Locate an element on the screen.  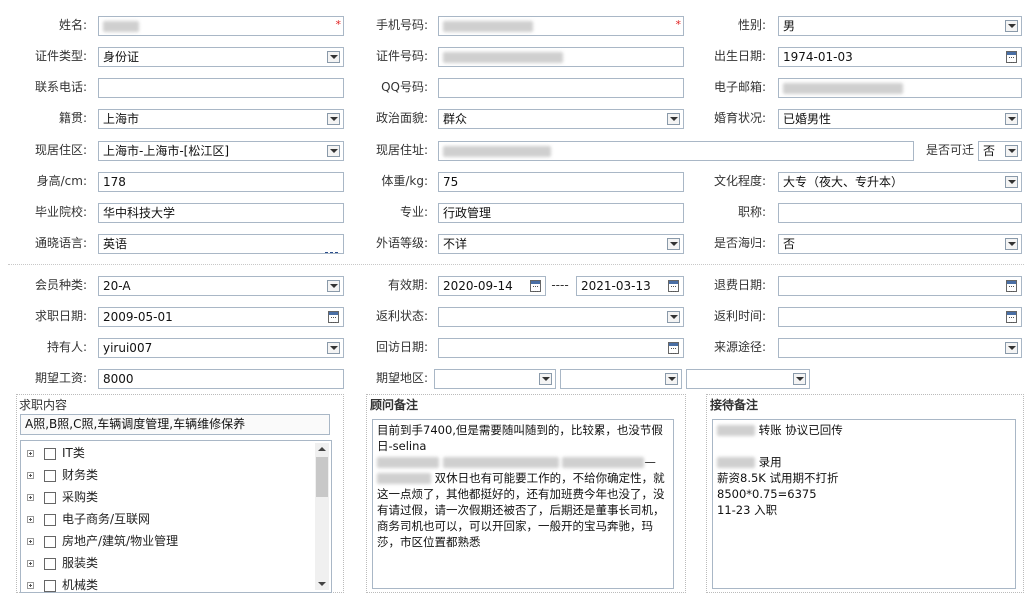
valid-from-field: 2020-09-14 is located at coordinates (492, 286).